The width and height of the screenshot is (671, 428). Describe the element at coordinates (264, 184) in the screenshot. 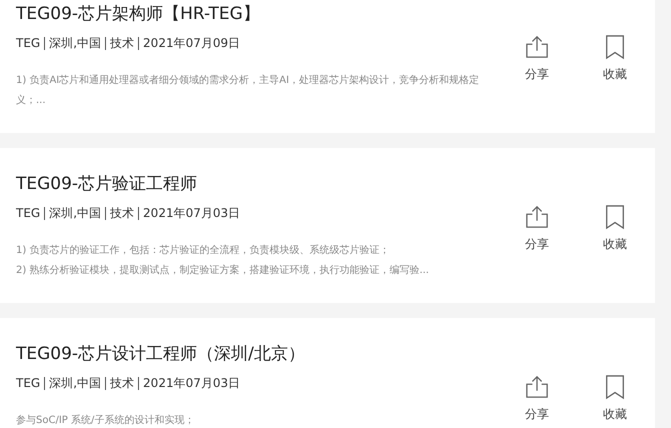

I see `job-title: TEG09-芯片验证工程师` at that location.